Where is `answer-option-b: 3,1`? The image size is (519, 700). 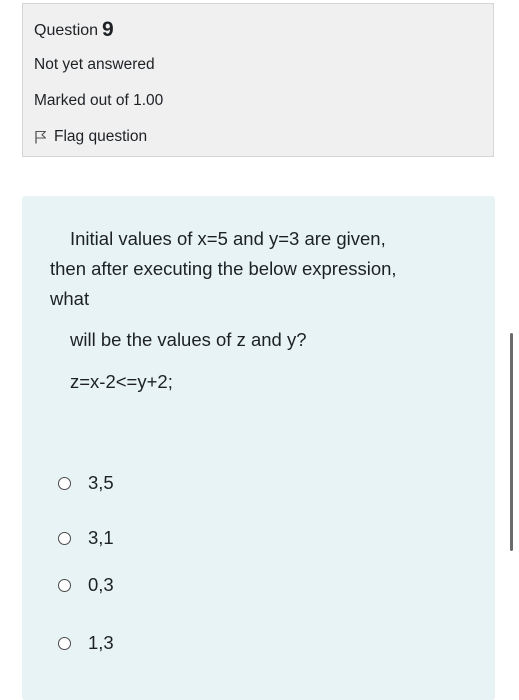 answer-option-b: 3,1 is located at coordinates (86, 538).